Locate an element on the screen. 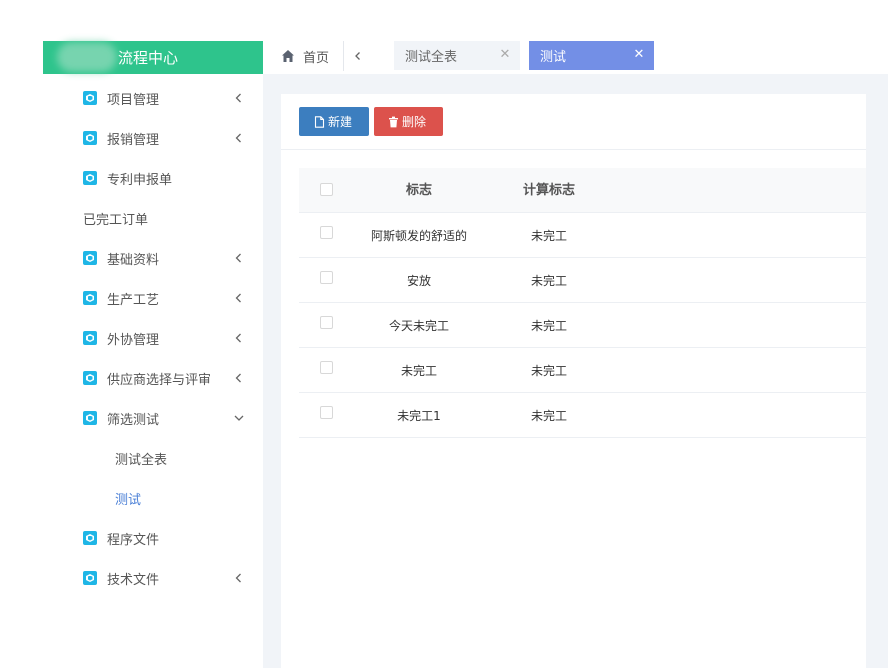 The height and width of the screenshot is (668, 888). table-row: 未完工 未完工 is located at coordinates (582, 370).